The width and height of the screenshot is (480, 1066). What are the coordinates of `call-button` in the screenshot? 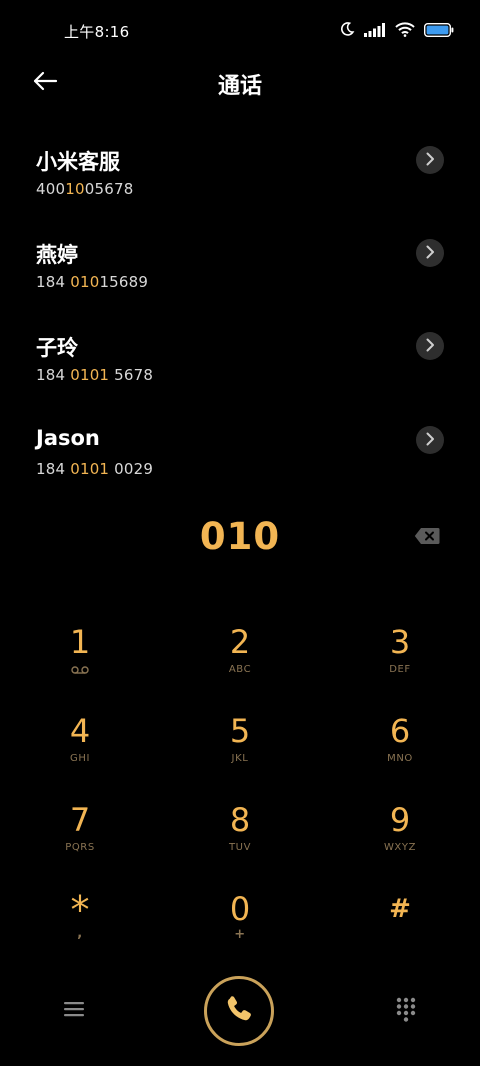 It's located at (239, 1011).